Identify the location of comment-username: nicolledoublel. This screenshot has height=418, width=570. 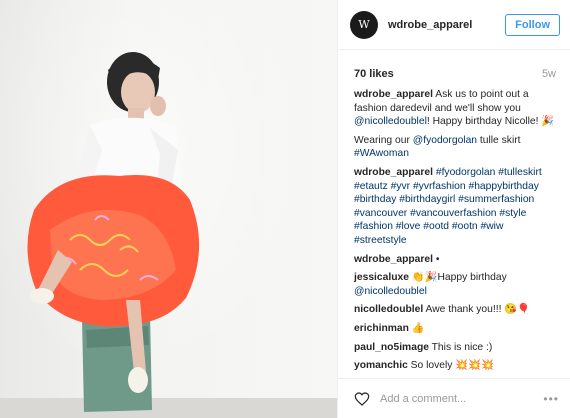
(388, 309).